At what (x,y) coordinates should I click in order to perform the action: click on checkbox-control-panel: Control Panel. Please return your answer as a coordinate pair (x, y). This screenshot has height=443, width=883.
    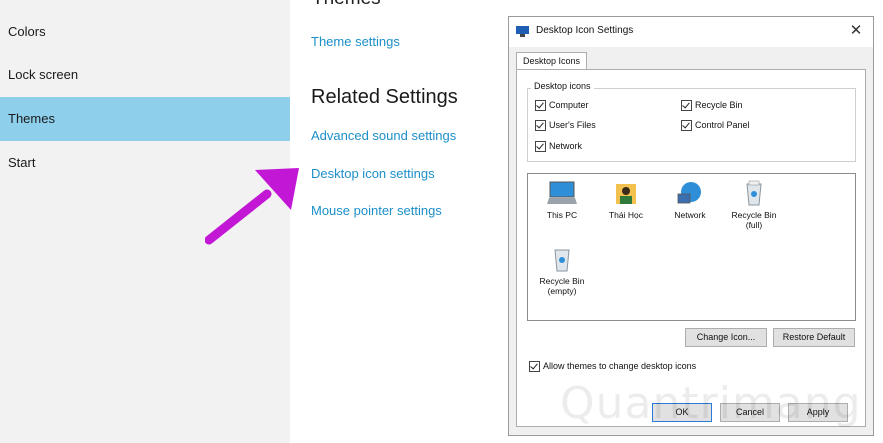
    Looking at the image, I should click on (715, 125).